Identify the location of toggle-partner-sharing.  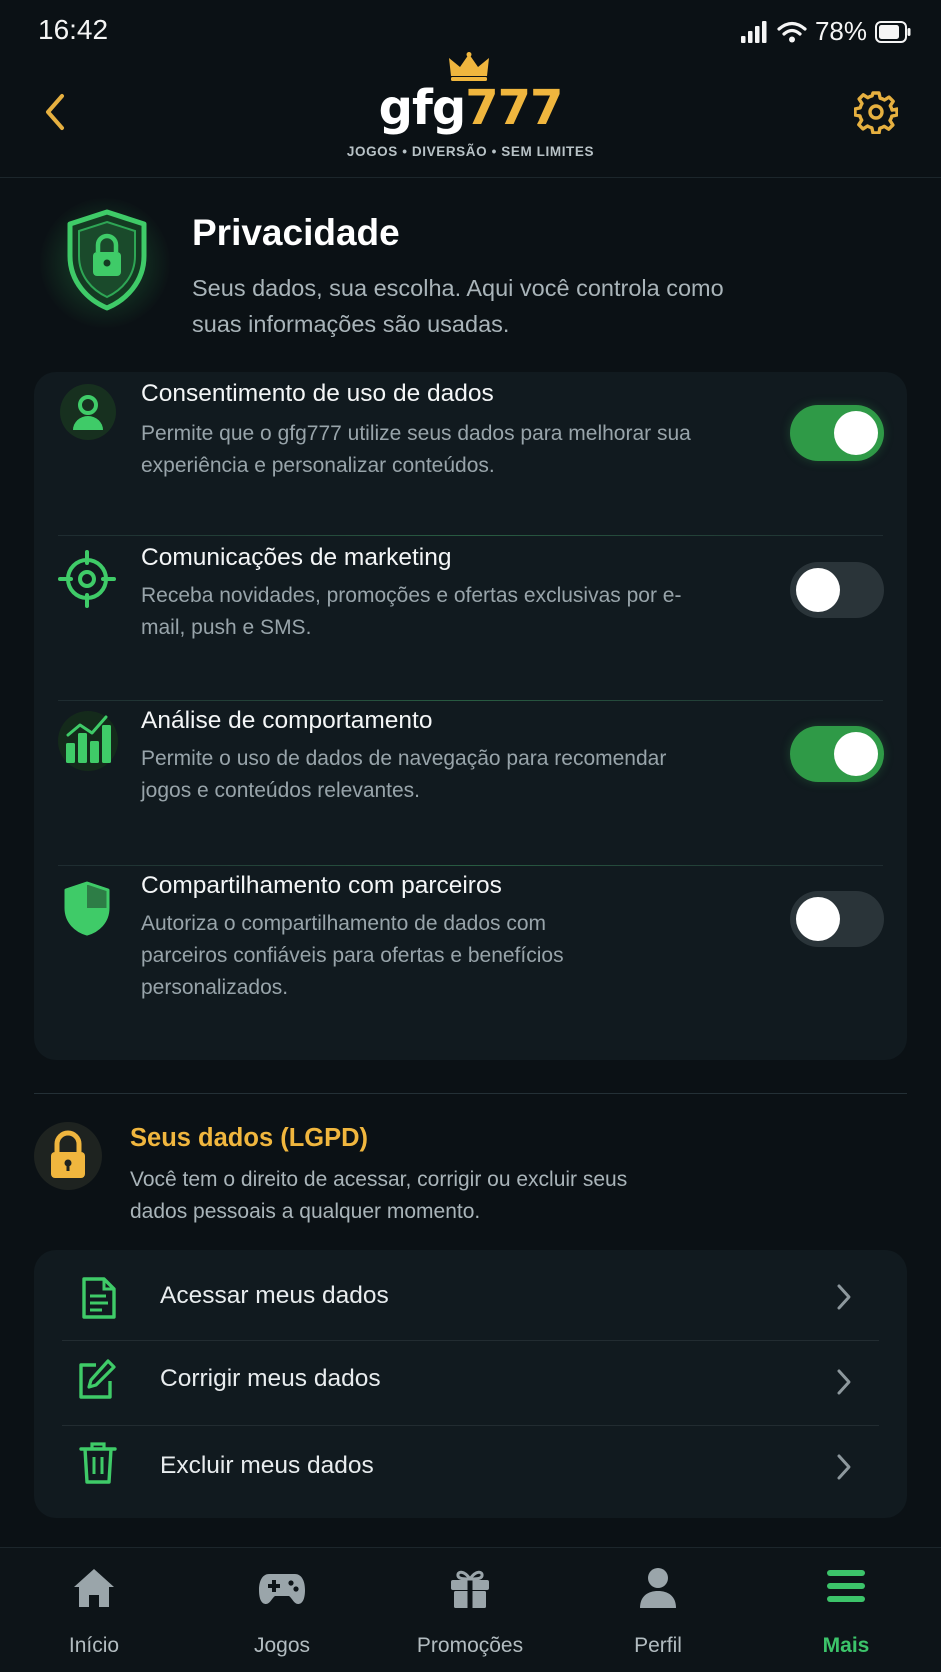
(837, 919).